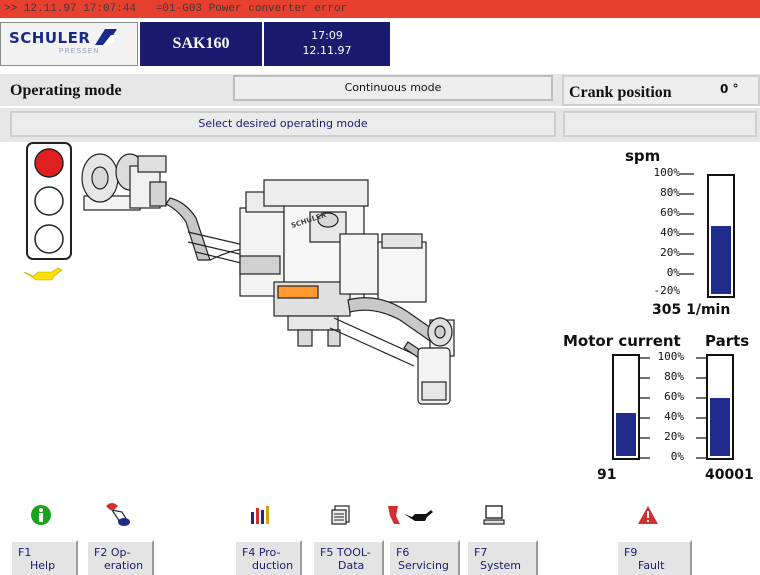 This screenshot has width=760, height=575. Describe the element at coordinates (201, 44) in the screenshot. I see `machine-name: SAK160` at that location.